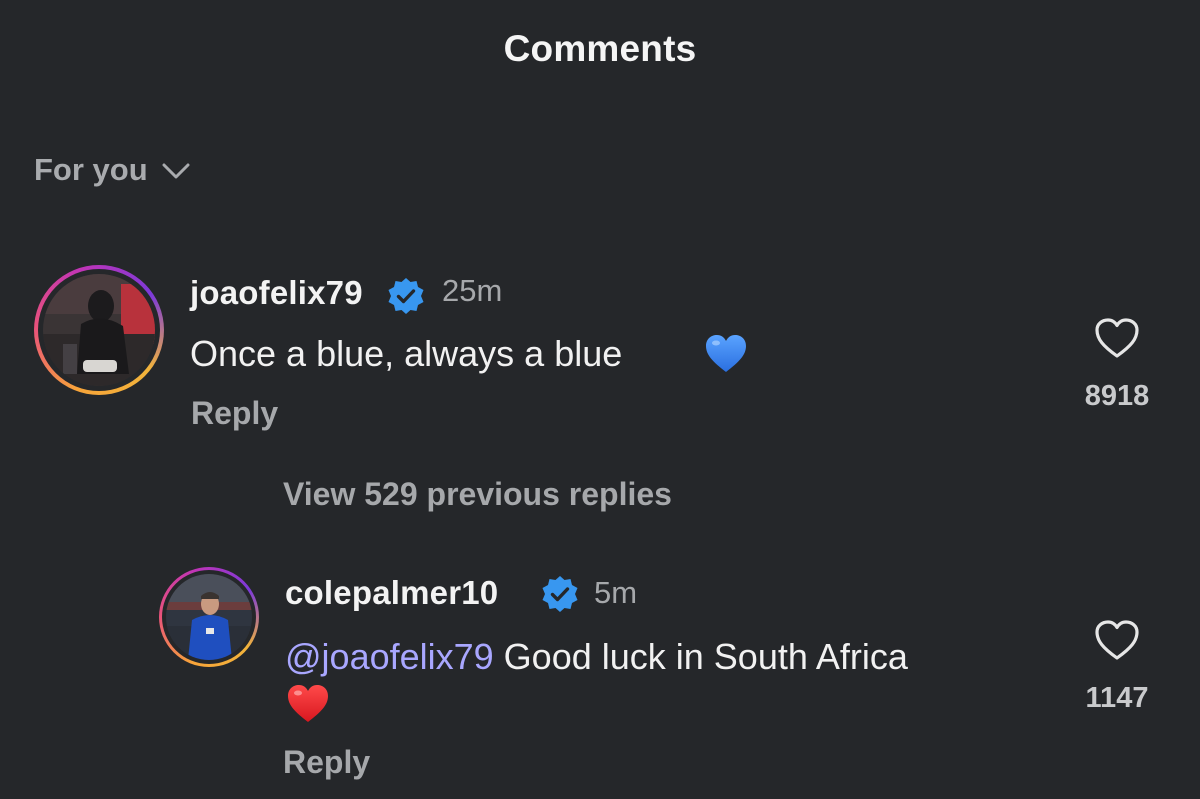 The height and width of the screenshot is (799, 1200). What do you see at coordinates (472, 290) in the screenshot?
I see `comment-time: 25m` at bounding box center [472, 290].